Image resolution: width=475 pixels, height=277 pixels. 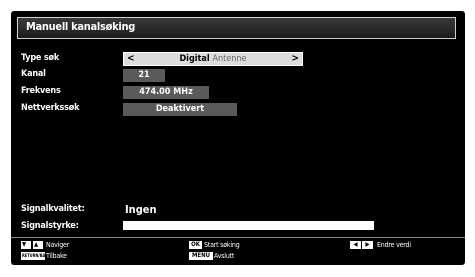 What do you see at coordinates (58, 245) in the screenshot?
I see `navigate-label: Naviger` at bounding box center [58, 245].